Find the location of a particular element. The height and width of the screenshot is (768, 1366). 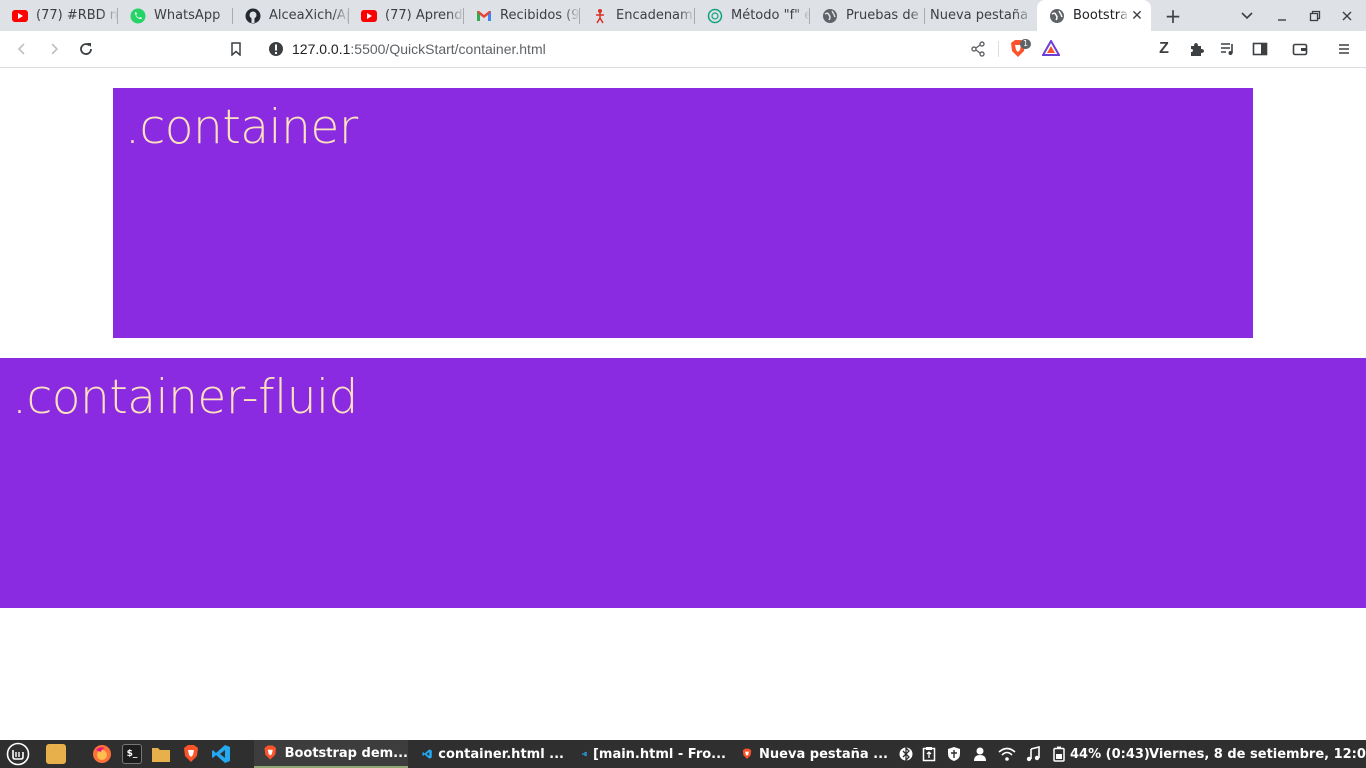

tab-bootstrap-active: Bootstrap ✕ is located at coordinates (1094, 15).